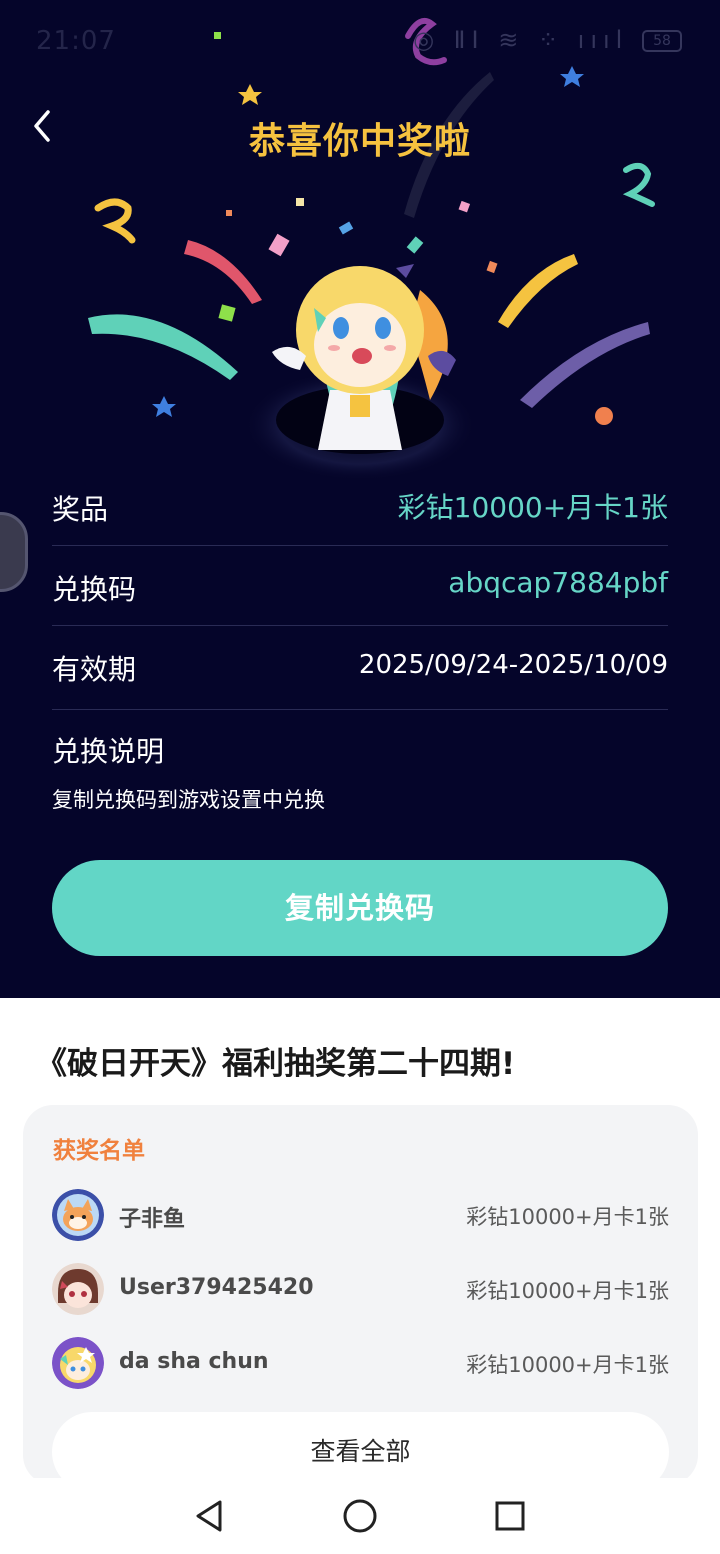  I want to click on code-row: 兑换码 abqcap7884pbf, so click(360, 586).